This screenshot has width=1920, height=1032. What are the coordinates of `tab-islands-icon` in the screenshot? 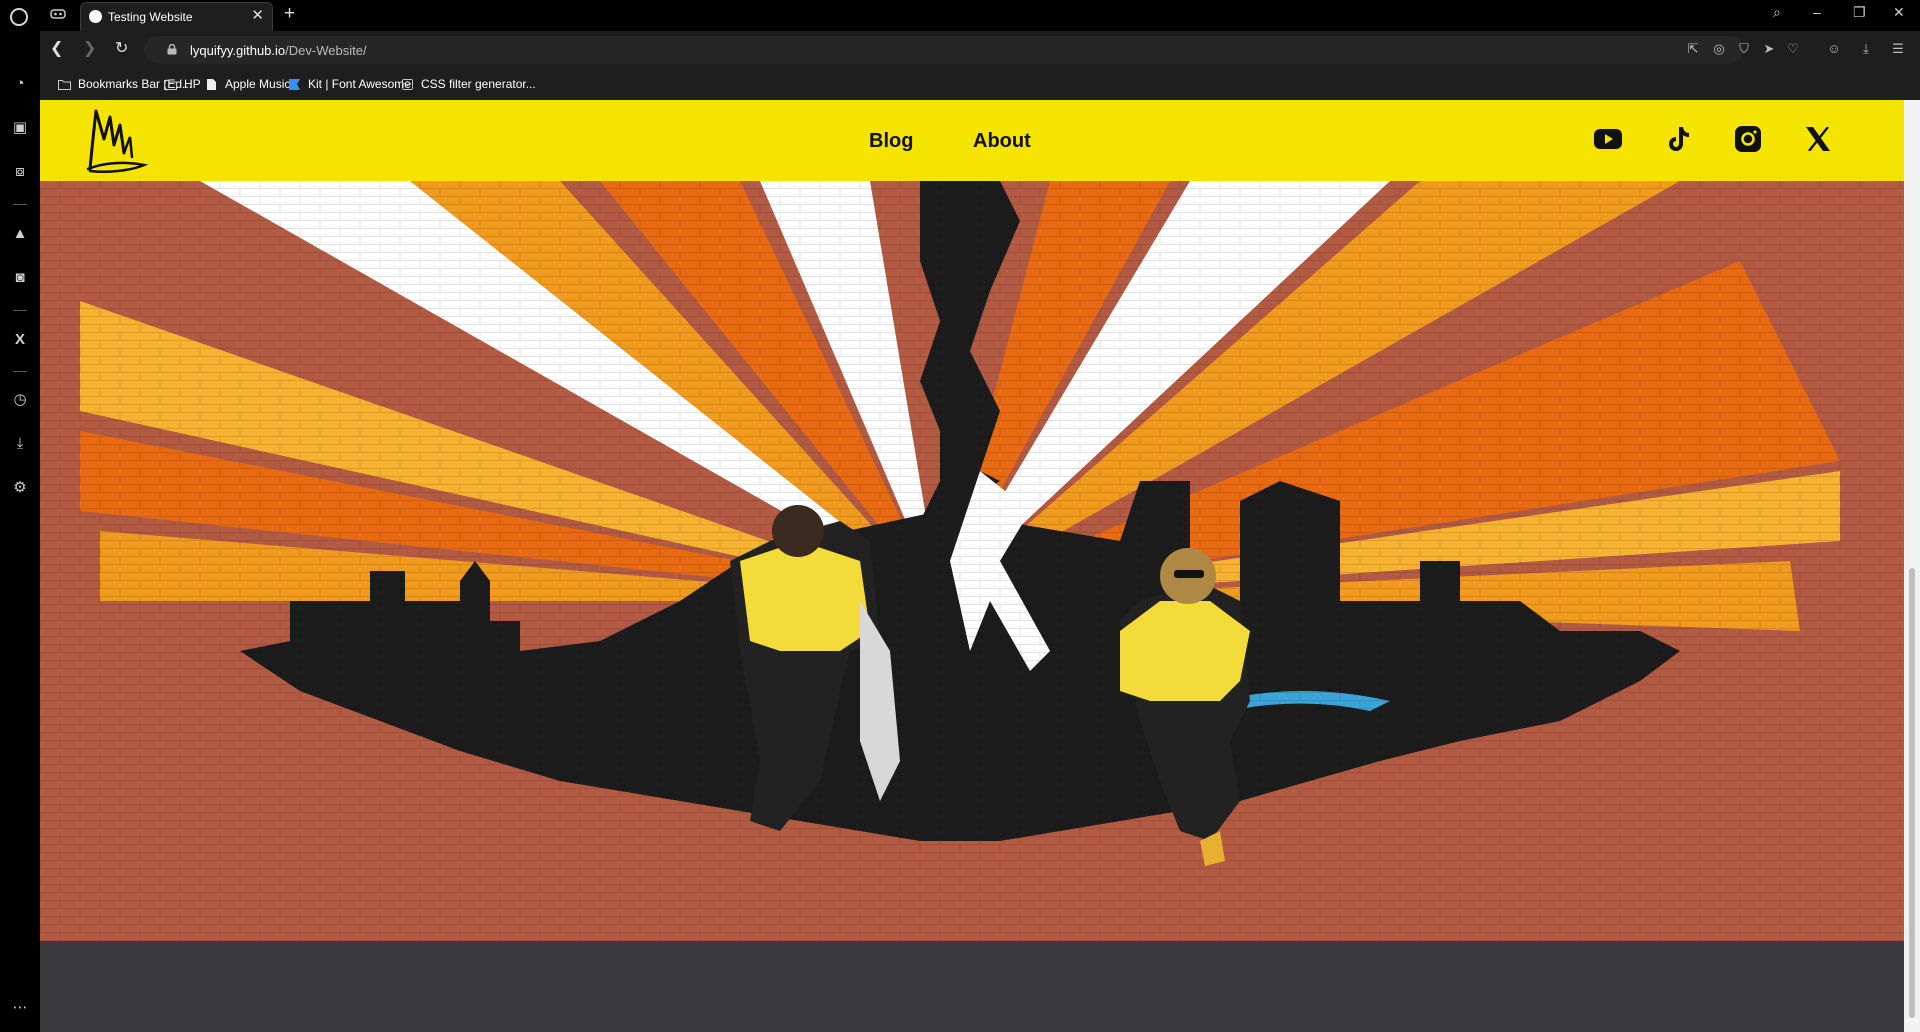 It's located at (58, 14).